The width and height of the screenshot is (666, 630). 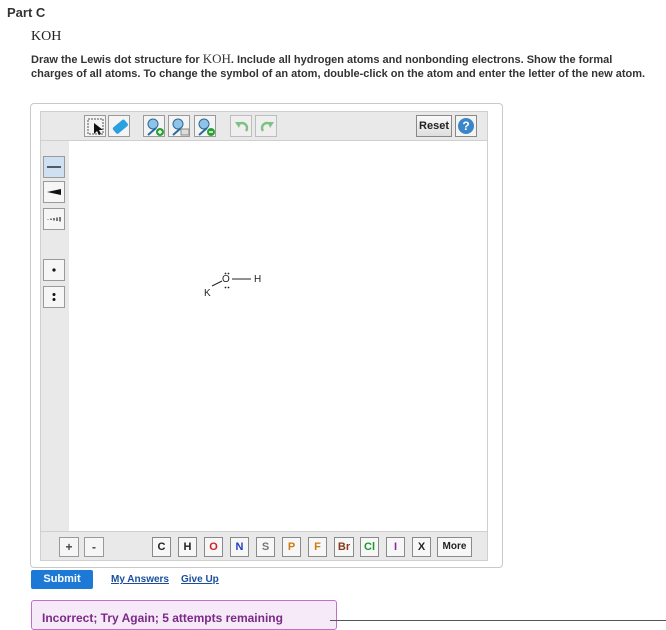 What do you see at coordinates (140, 579) in the screenshot?
I see `my-answers-link: My Answers` at bounding box center [140, 579].